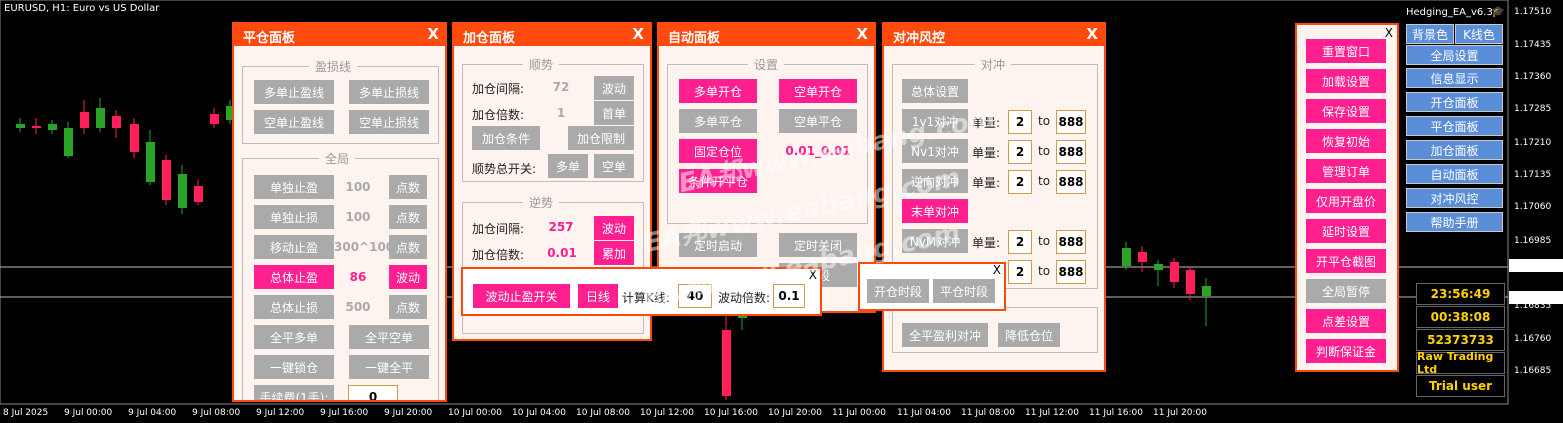  What do you see at coordinates (1346, 291) in the screenshot?
I see `menu-global-pause: 全局暂停` at bounding box center [1346, 291].